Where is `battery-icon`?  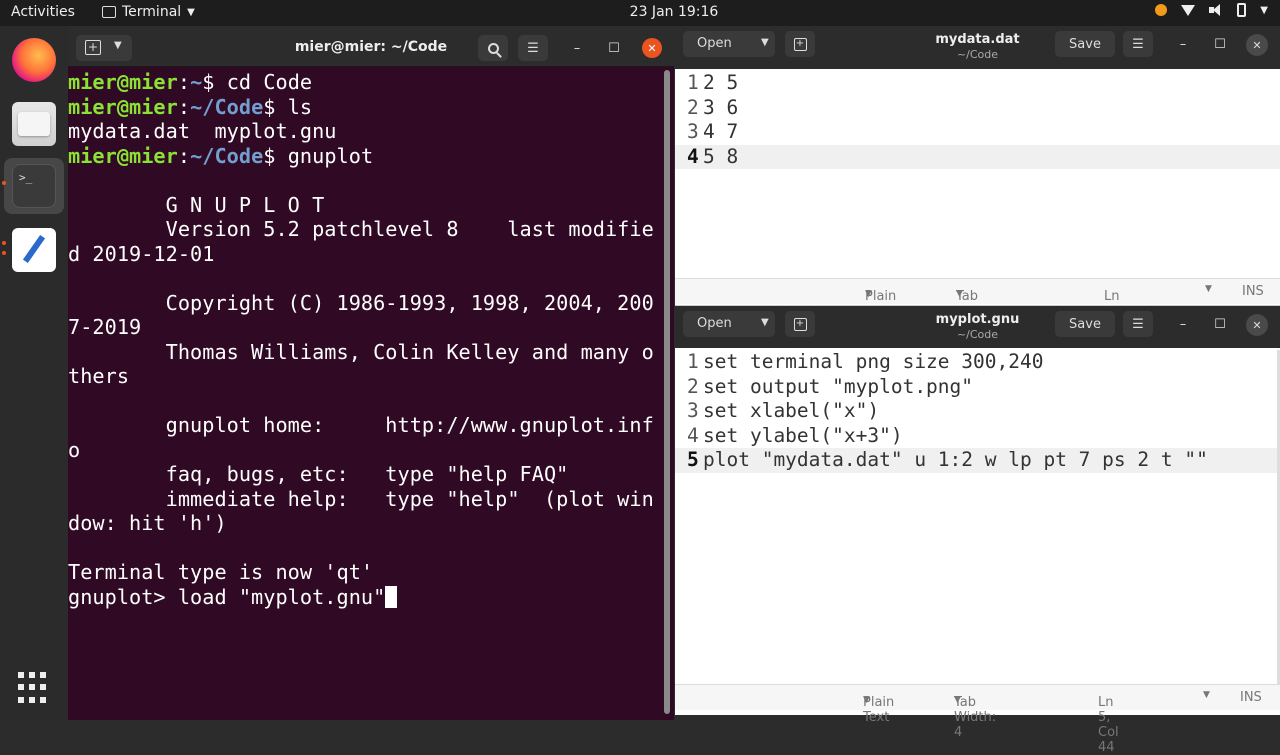
battery-icon is located at coordinates (1242, 10).